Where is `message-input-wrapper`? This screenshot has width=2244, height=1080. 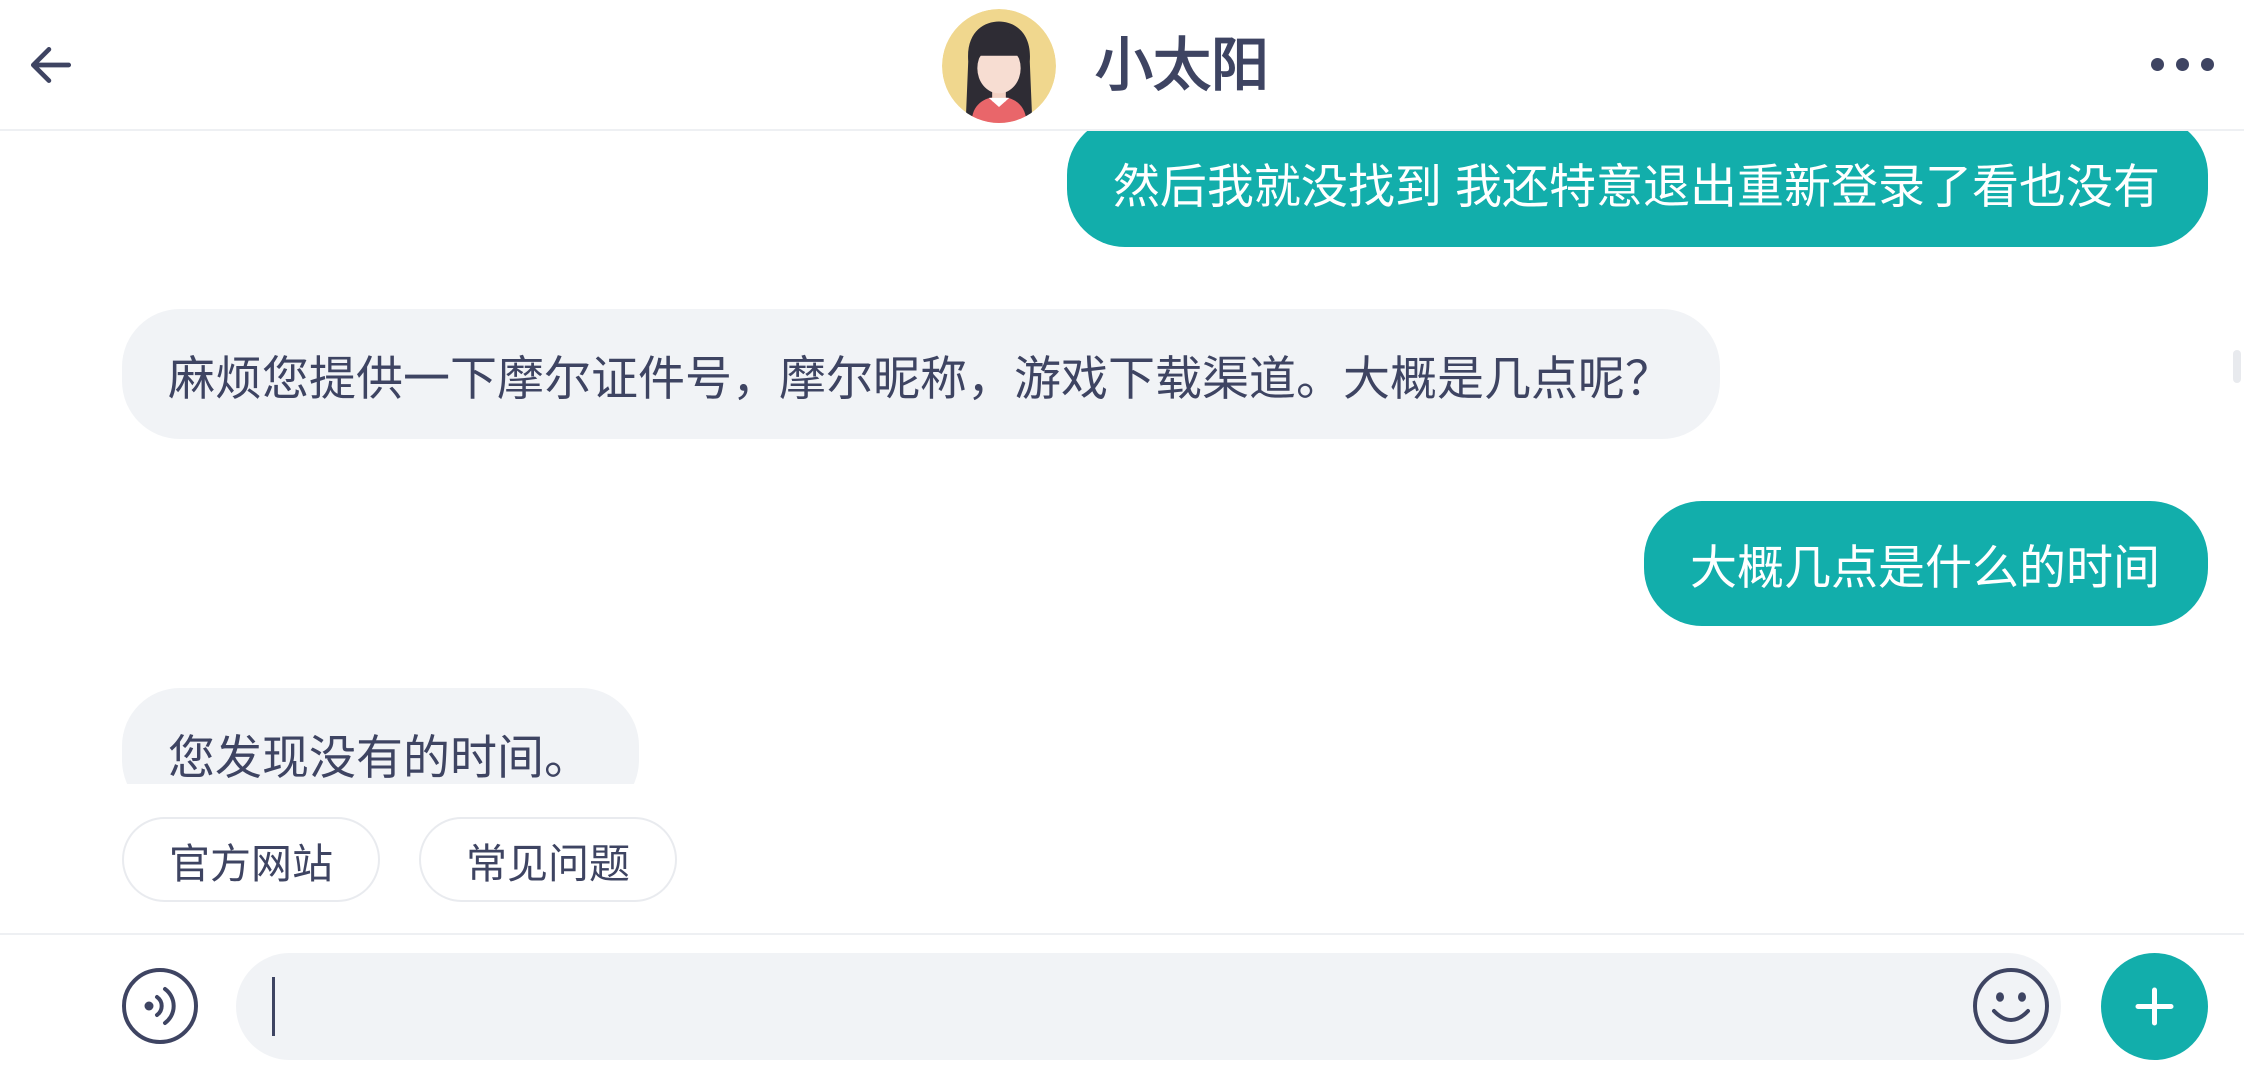
message-input-wrapper is located at coordinates (1148, 1006).